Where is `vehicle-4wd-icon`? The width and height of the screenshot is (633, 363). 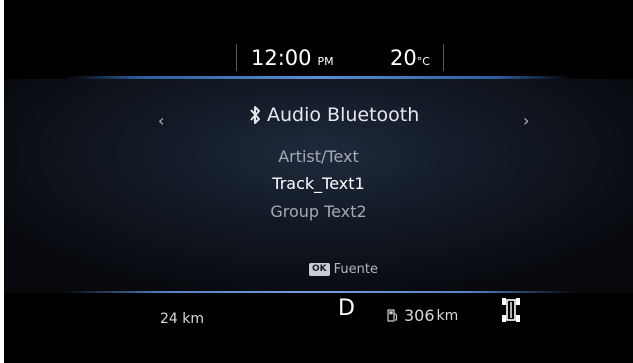 vehicle-4wd-icon is located at coordinates (511, 310).